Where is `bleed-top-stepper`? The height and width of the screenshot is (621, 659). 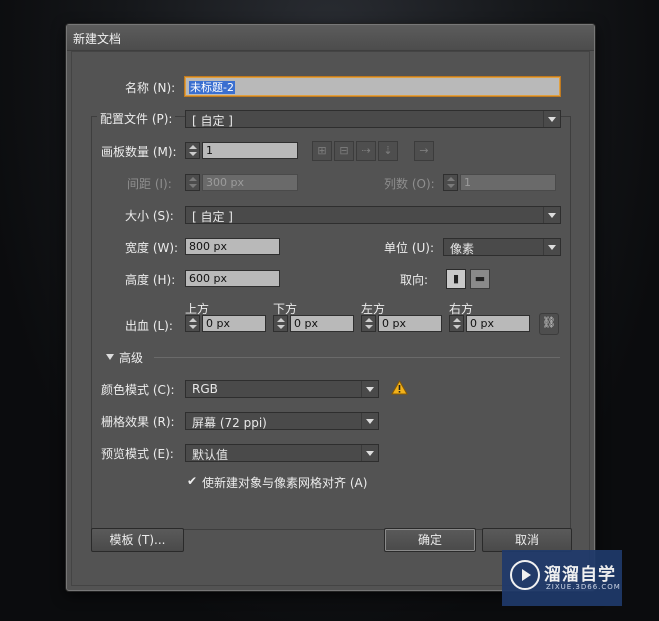 bleed-top-stepper is located at coordinates (192, 323).